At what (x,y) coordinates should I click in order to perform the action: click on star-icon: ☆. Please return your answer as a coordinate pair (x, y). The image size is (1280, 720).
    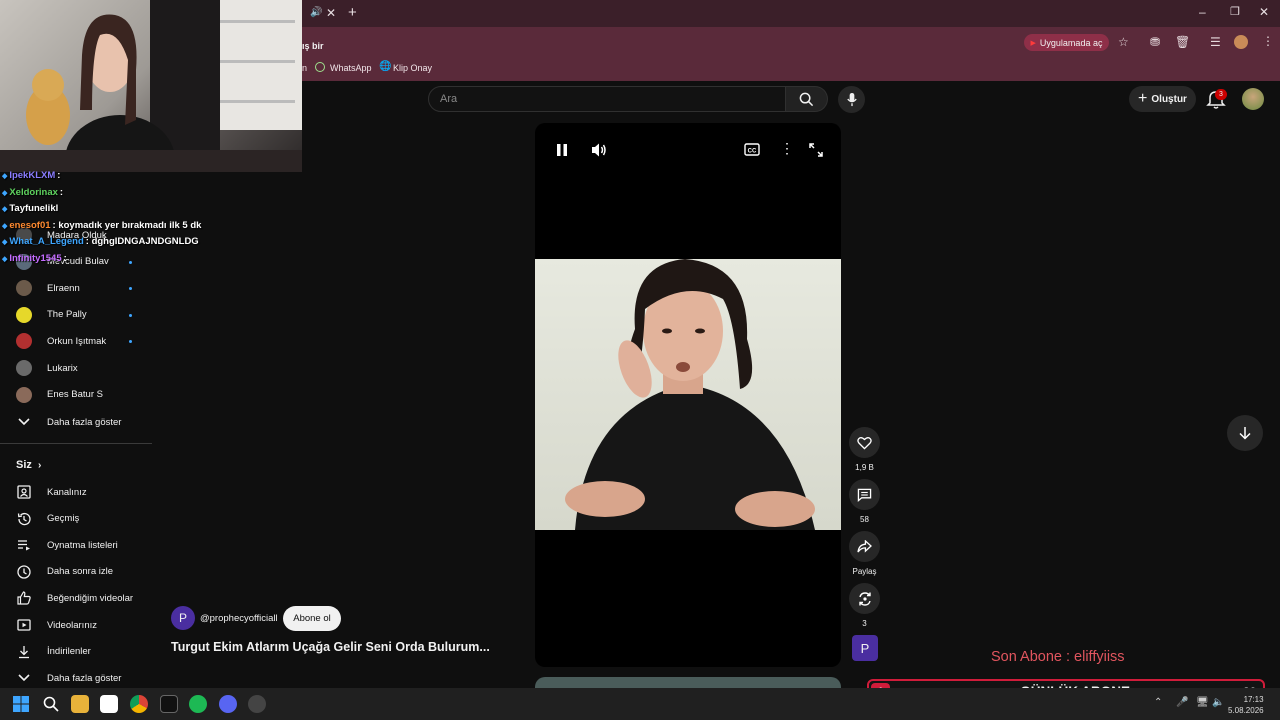
    Looking at the image, I should click on (1123, 42).